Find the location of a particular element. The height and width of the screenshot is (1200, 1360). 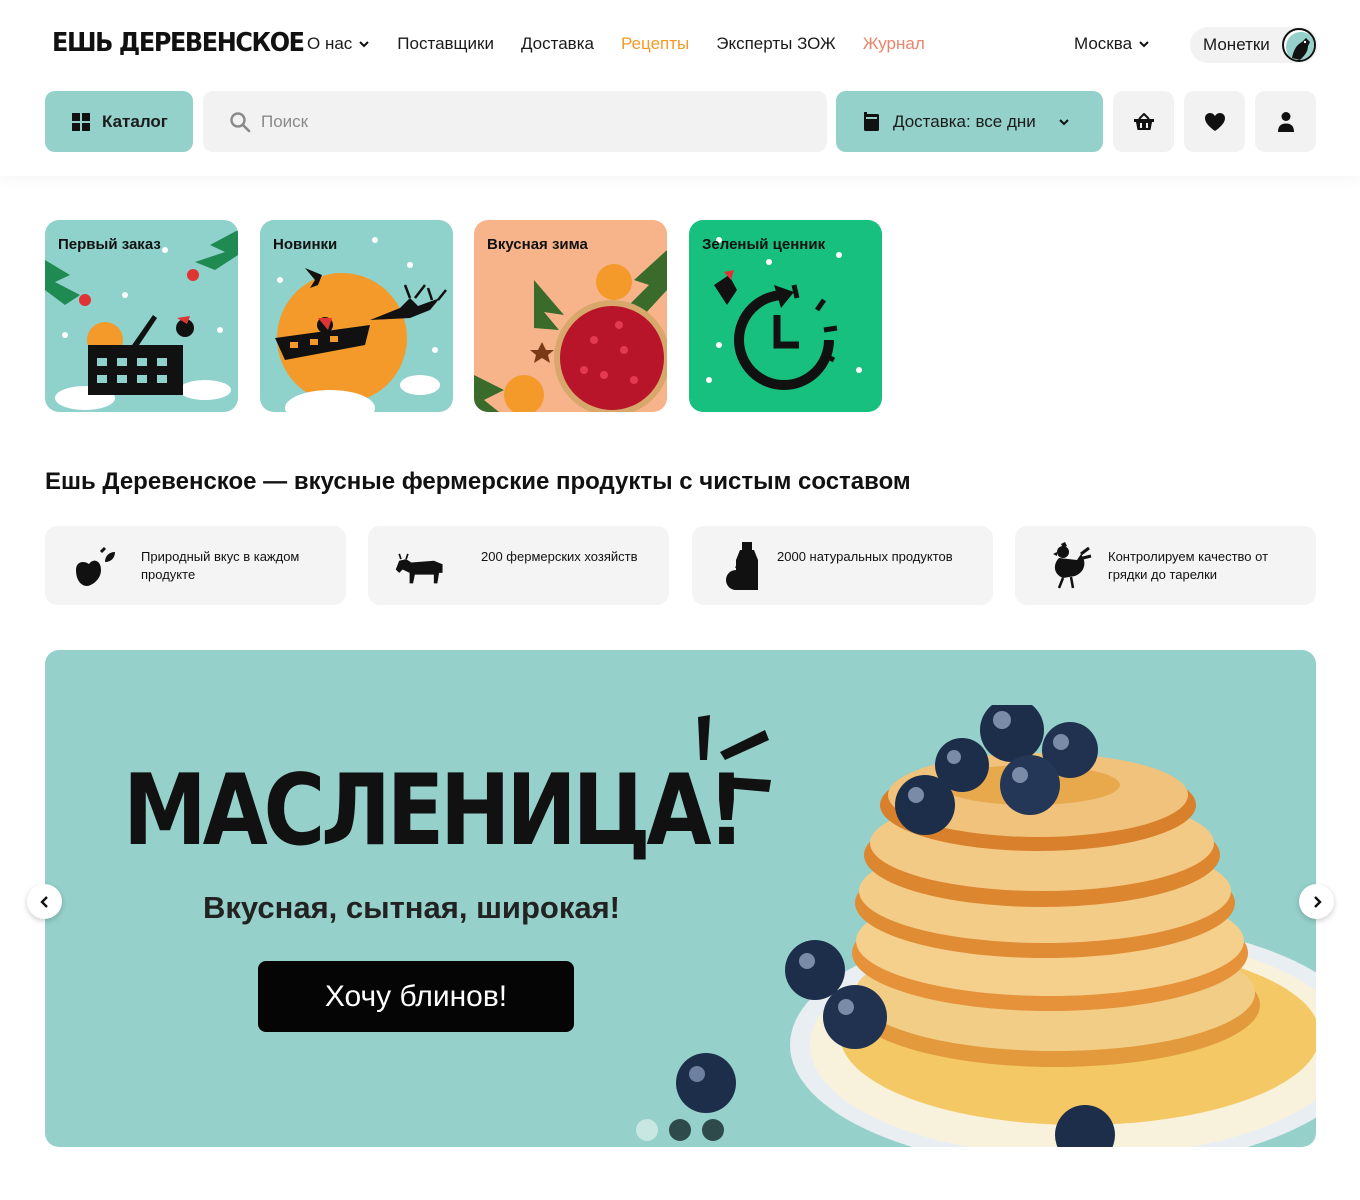

nav-suppliers: Поставщики is located at coordinates (445, 44).